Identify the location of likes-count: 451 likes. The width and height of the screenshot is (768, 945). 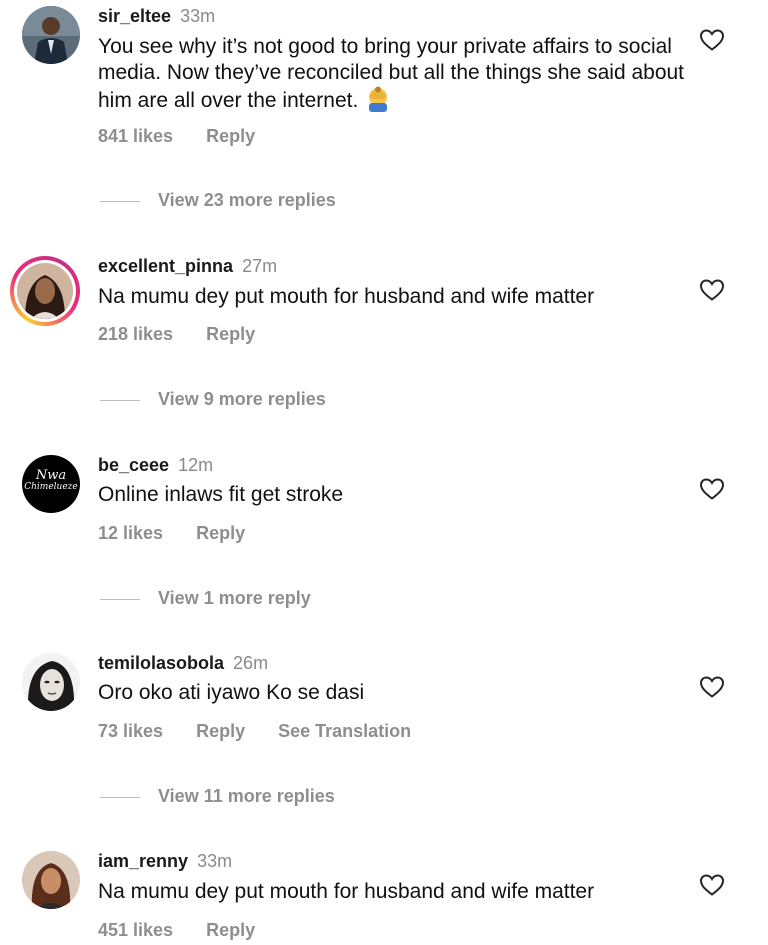
(135, 930).